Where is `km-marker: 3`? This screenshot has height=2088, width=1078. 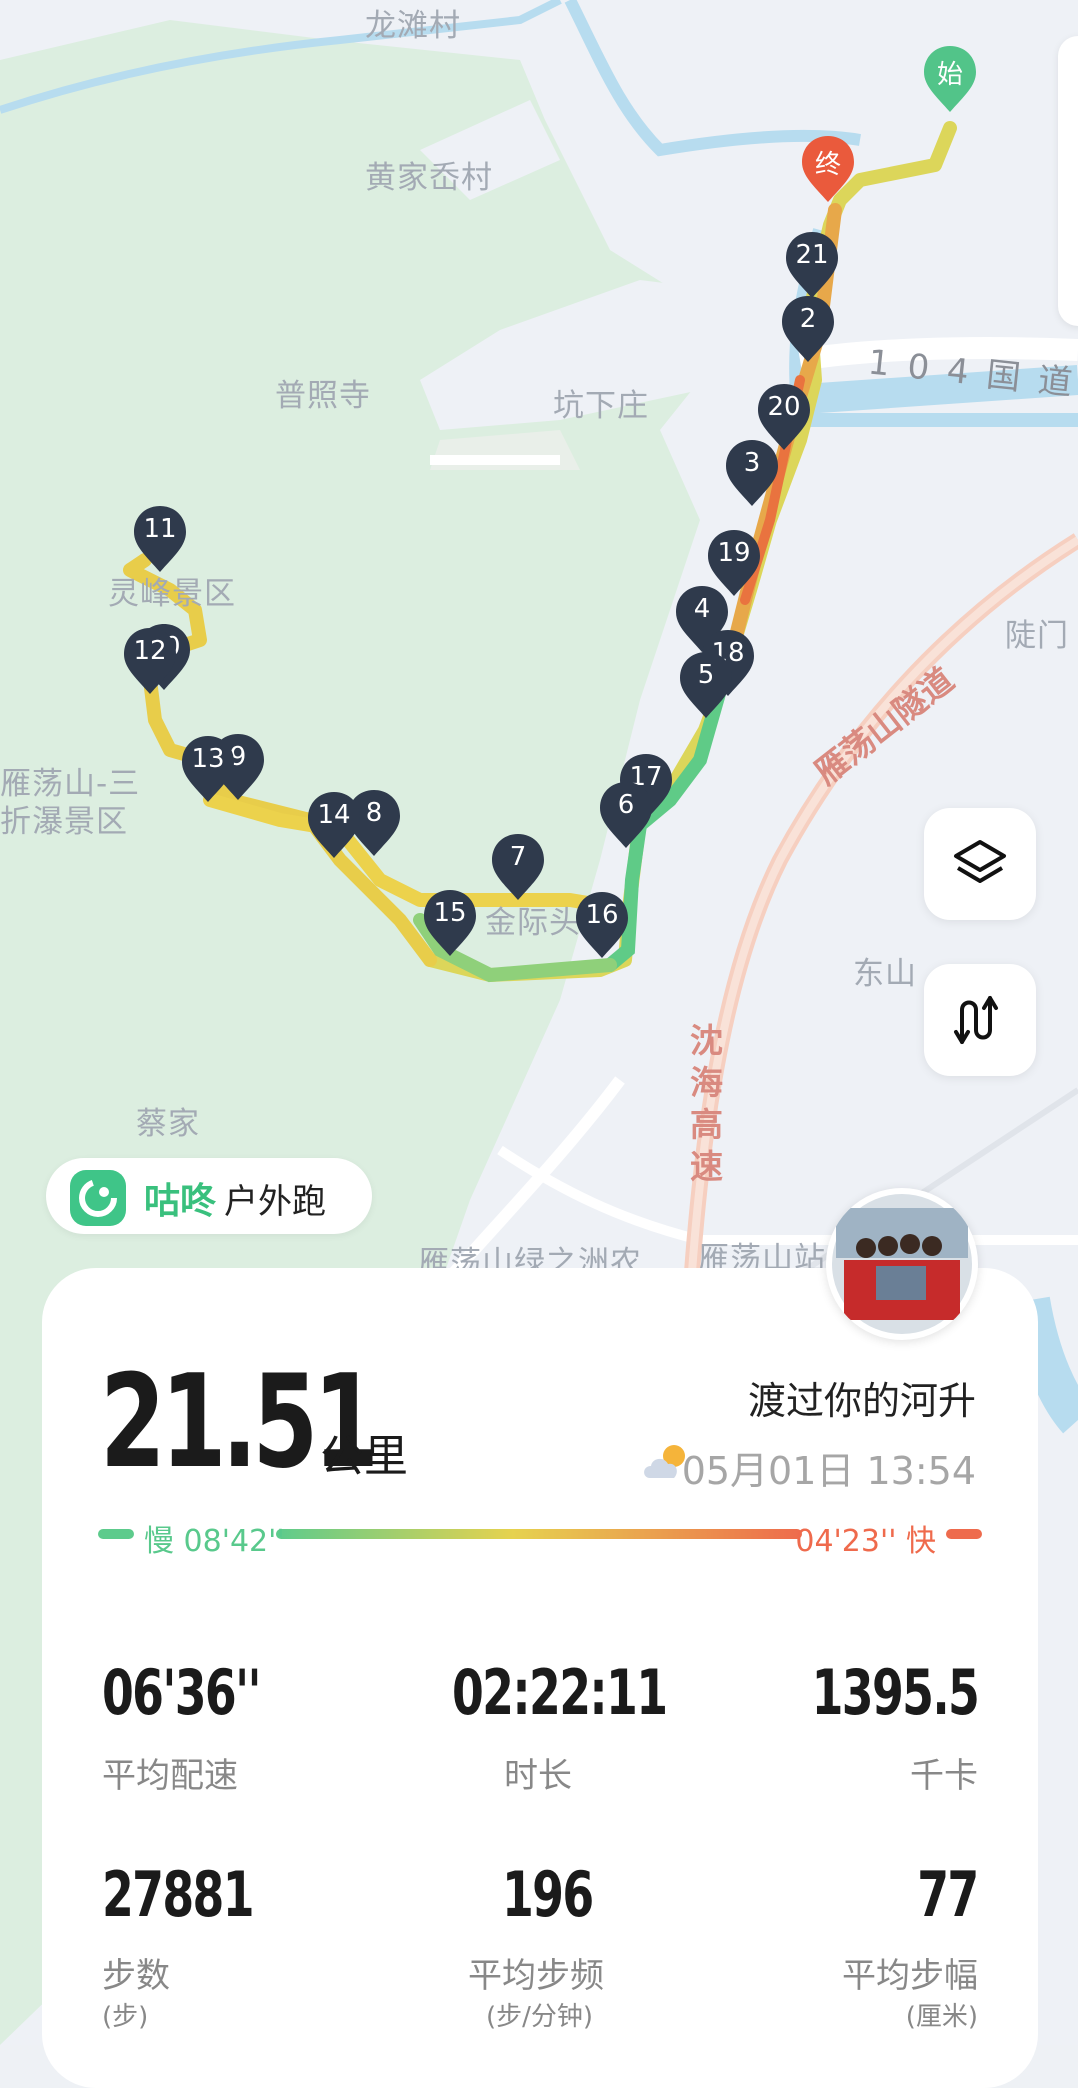
km-marker: 3 is located at coordinates (752, 473).